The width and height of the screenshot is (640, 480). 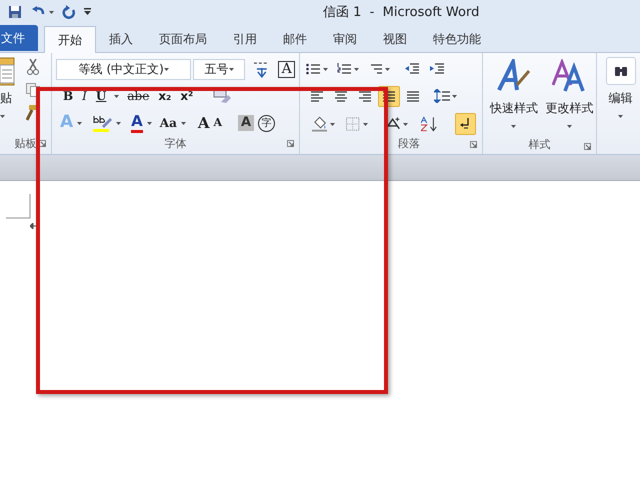 I want to click on double-letter-icon, so click(x=569, y=76).